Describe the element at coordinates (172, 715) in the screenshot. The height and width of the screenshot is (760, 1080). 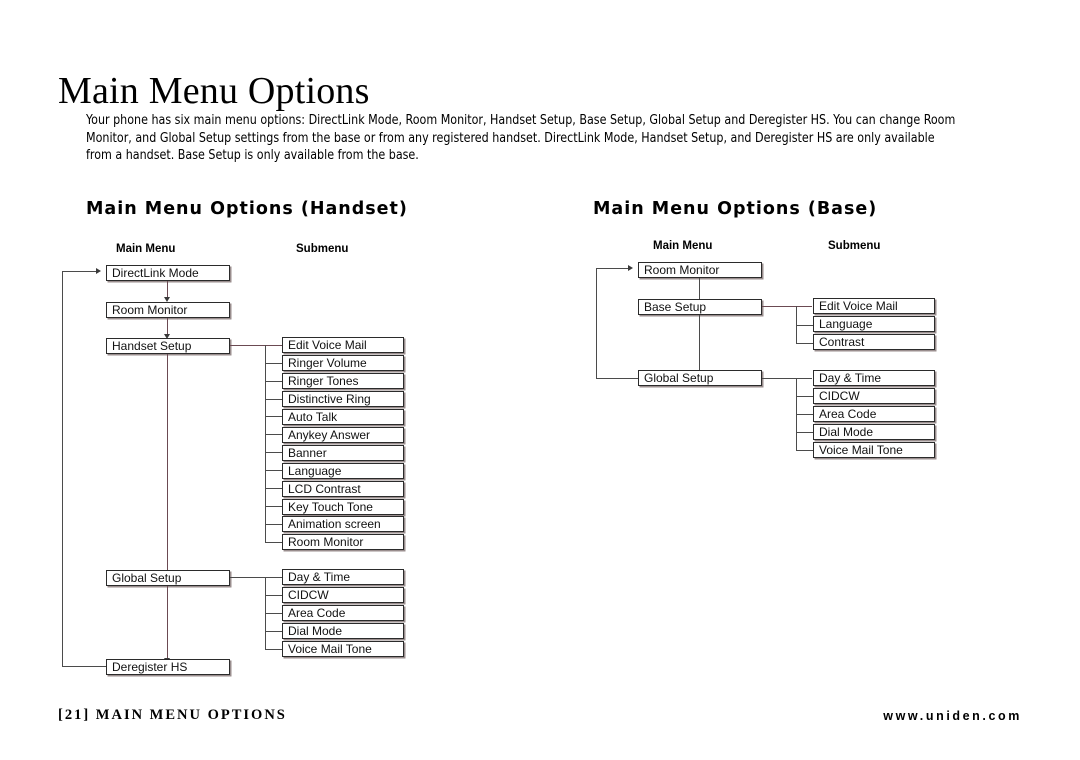
I see `footer-page-label: [21] MAIN MENU OPTIONS` at that location.